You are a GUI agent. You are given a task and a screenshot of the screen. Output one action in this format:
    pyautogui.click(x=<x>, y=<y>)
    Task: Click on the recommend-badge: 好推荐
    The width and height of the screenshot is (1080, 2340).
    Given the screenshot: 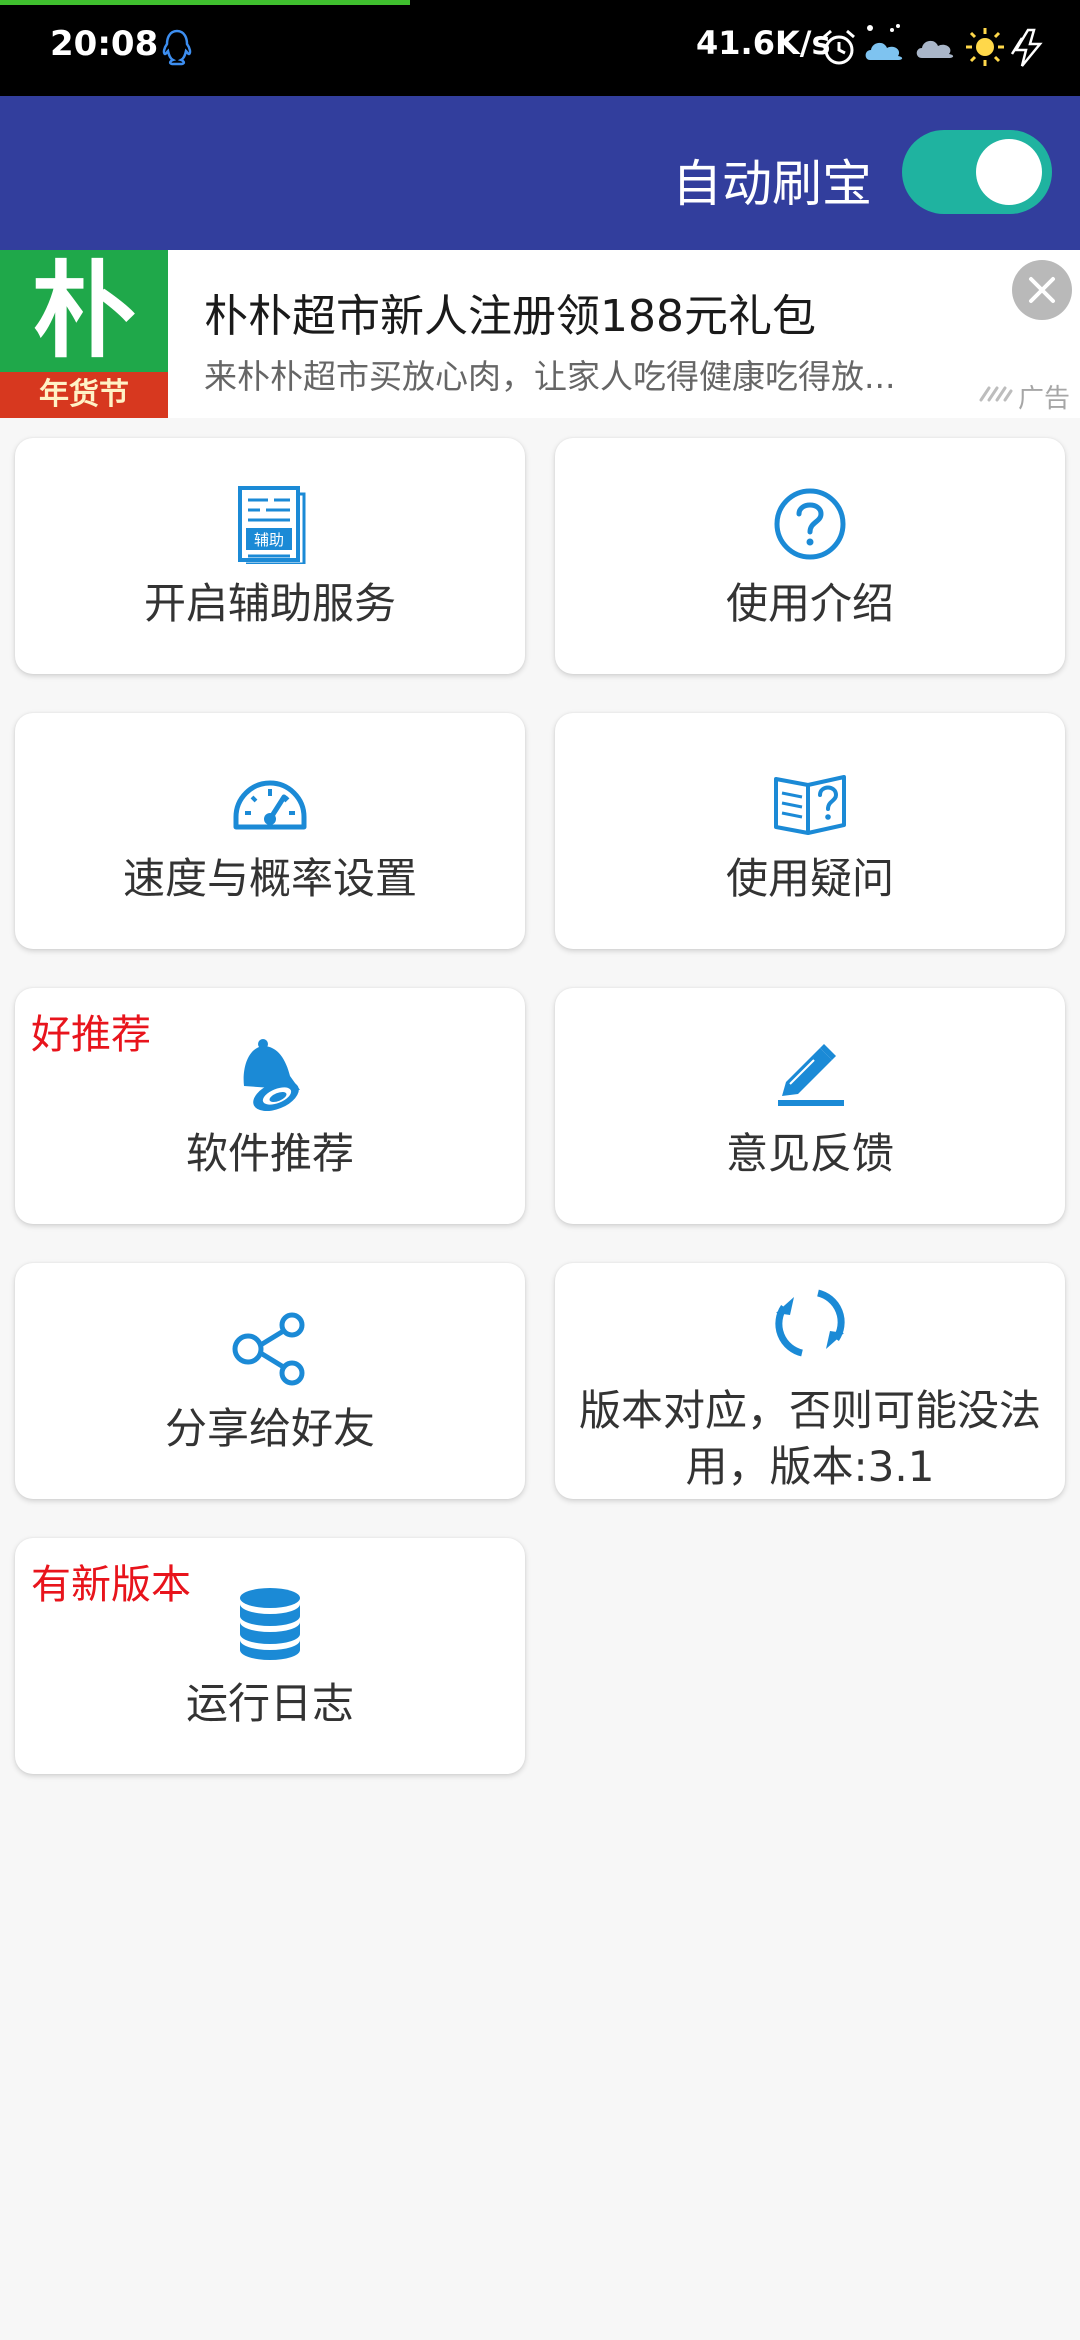 What is the action you would take?
    pyautogui.click(x=91, y=1035)
    